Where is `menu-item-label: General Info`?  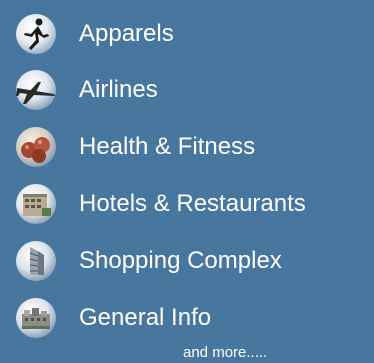
menu-item-label: General Info is located at coordinates (145, 317).